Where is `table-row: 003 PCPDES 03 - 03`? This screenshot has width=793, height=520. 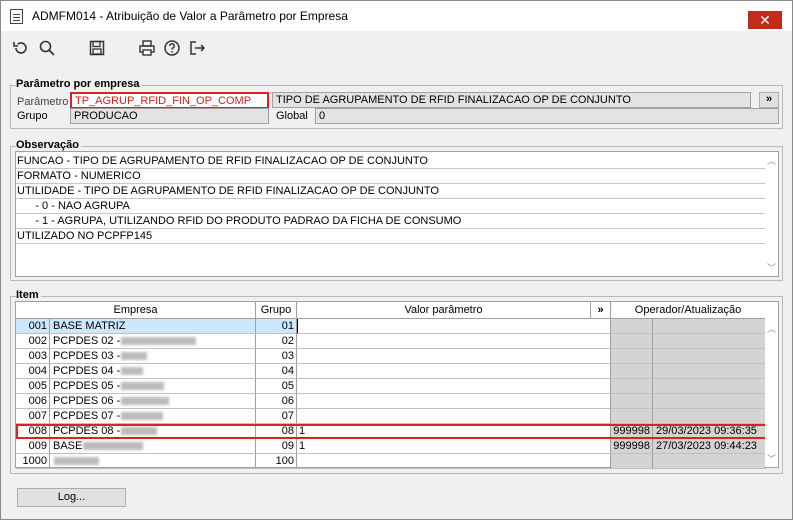 table-row: 003 PCPDES 03 - 03 is located at coordinates (391, 356).